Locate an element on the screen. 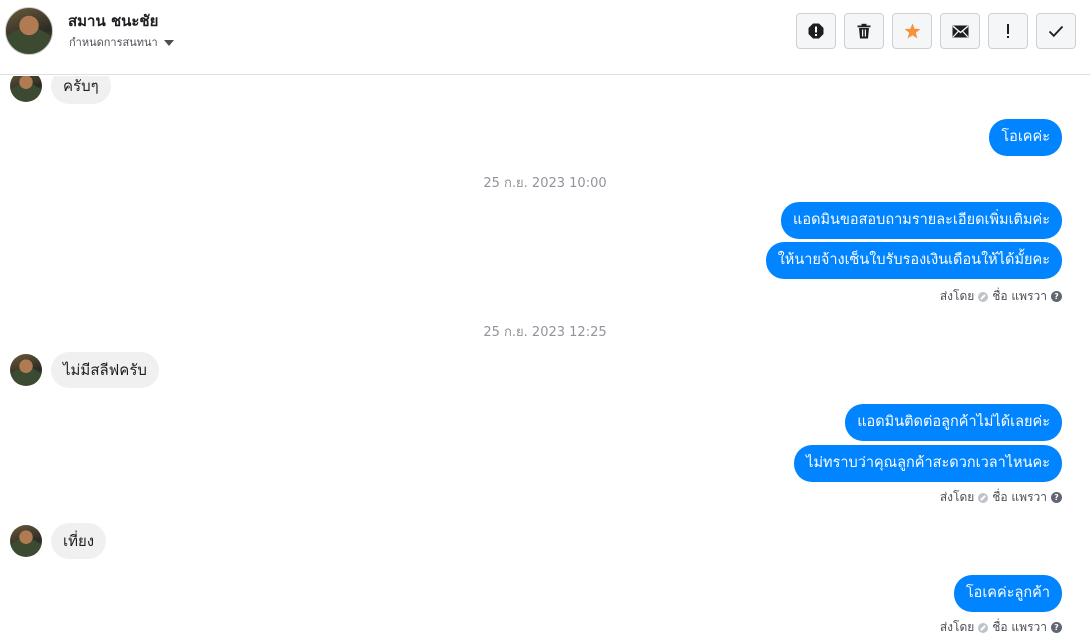 The height and width of the screenshot is (642, 1090). delete-button is located at coordinates (864, 31).